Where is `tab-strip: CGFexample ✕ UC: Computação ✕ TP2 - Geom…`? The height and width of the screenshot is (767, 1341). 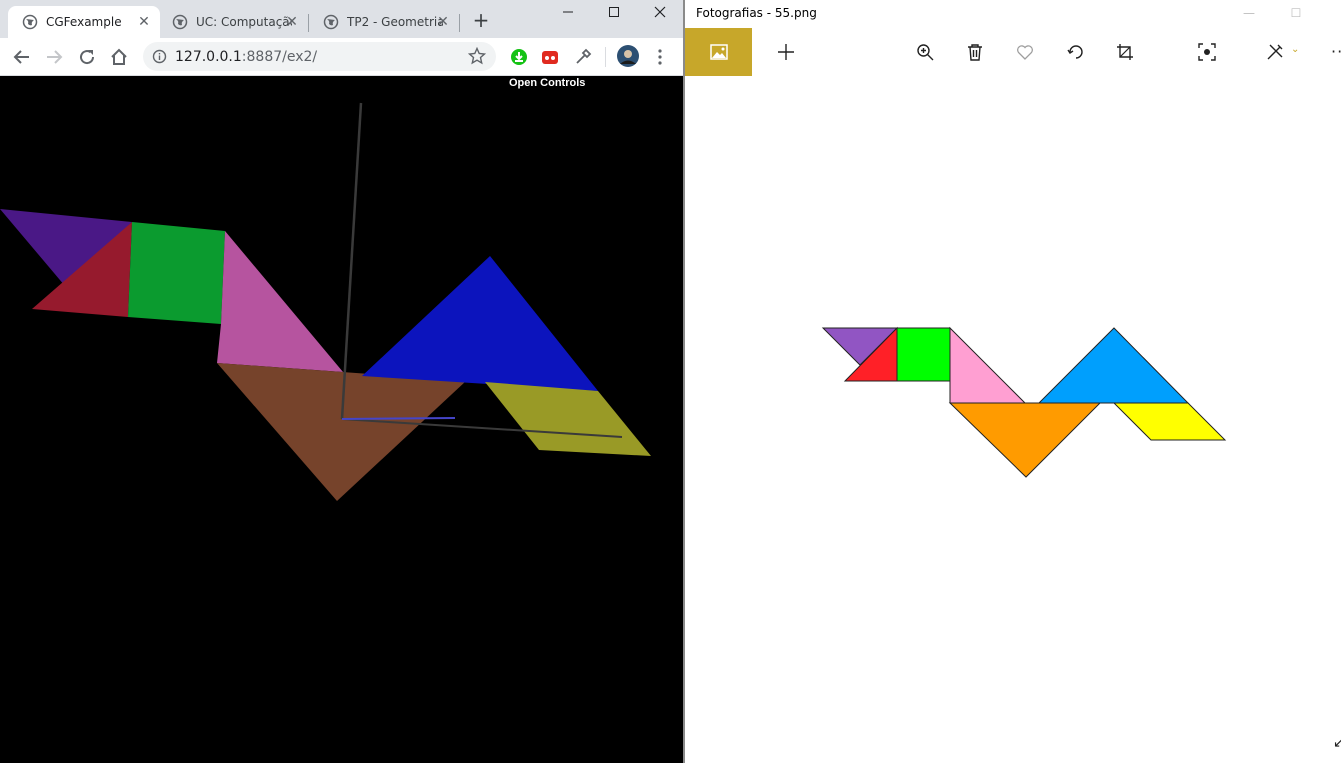 tab-strip: CGFexample ✕ UC: Computação ✕ TP2 - Geom… is located at coordinates (341, 19).